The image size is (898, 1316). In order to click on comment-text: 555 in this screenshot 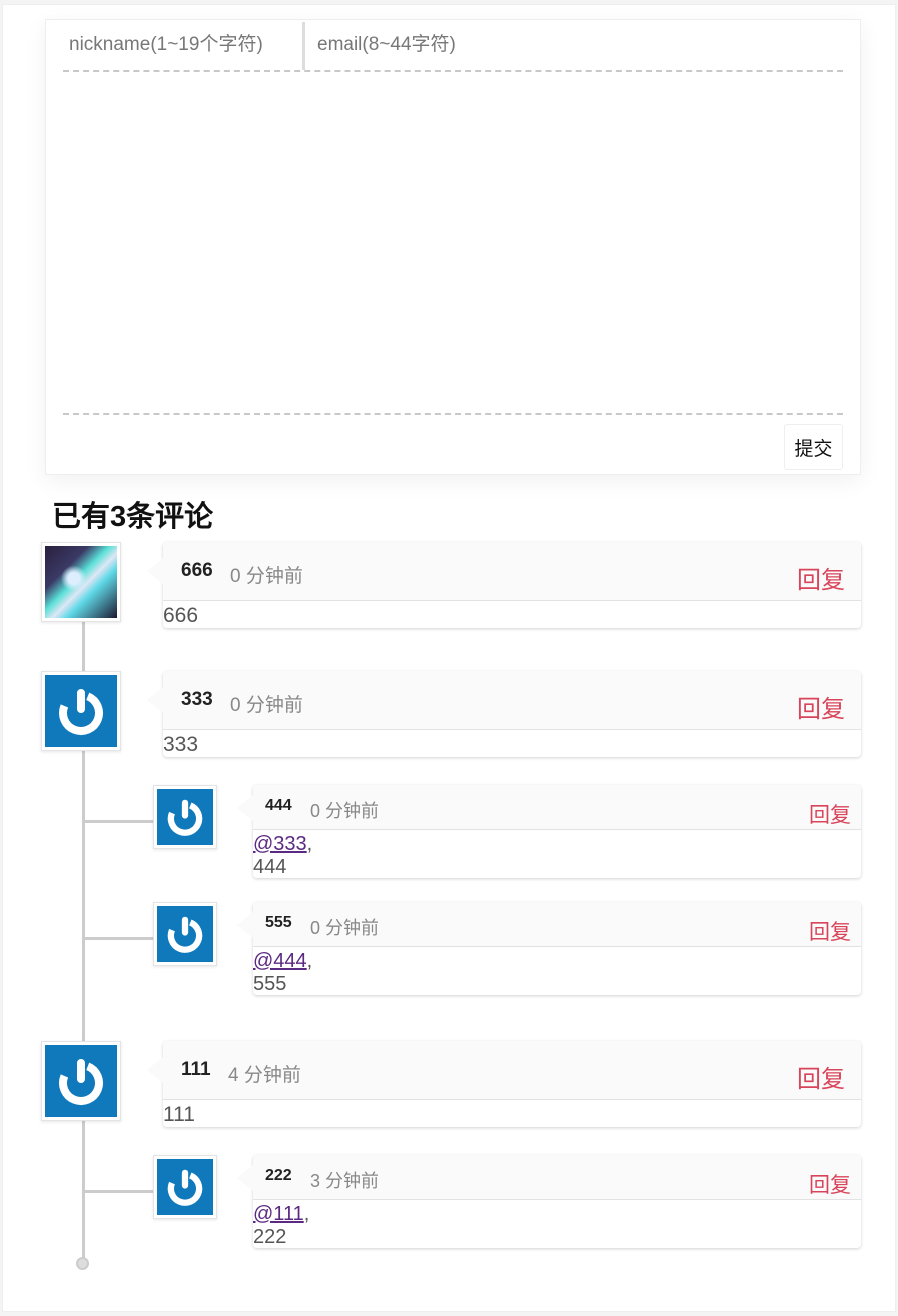, I will do `click(270, 984)`.